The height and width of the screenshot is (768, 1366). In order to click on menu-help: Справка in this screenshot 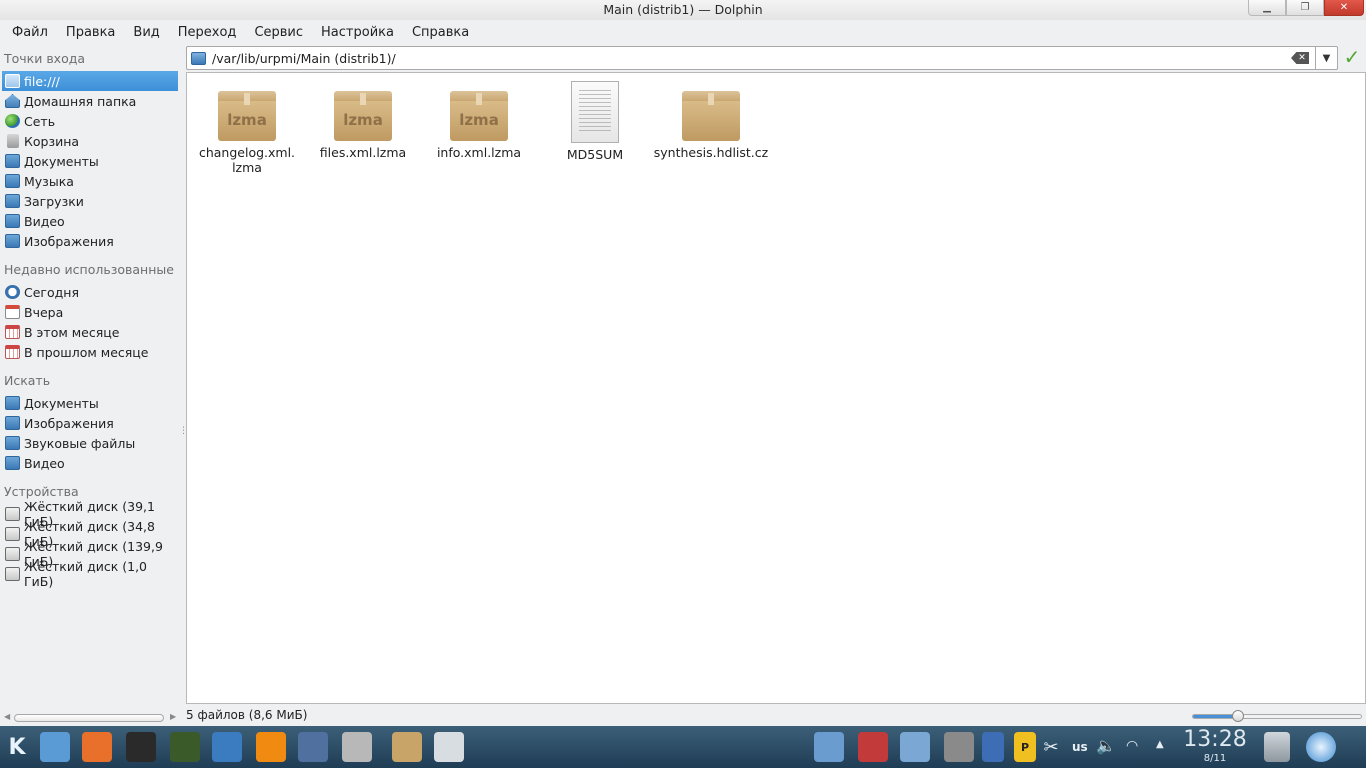, I will do `click(440, 33)`.